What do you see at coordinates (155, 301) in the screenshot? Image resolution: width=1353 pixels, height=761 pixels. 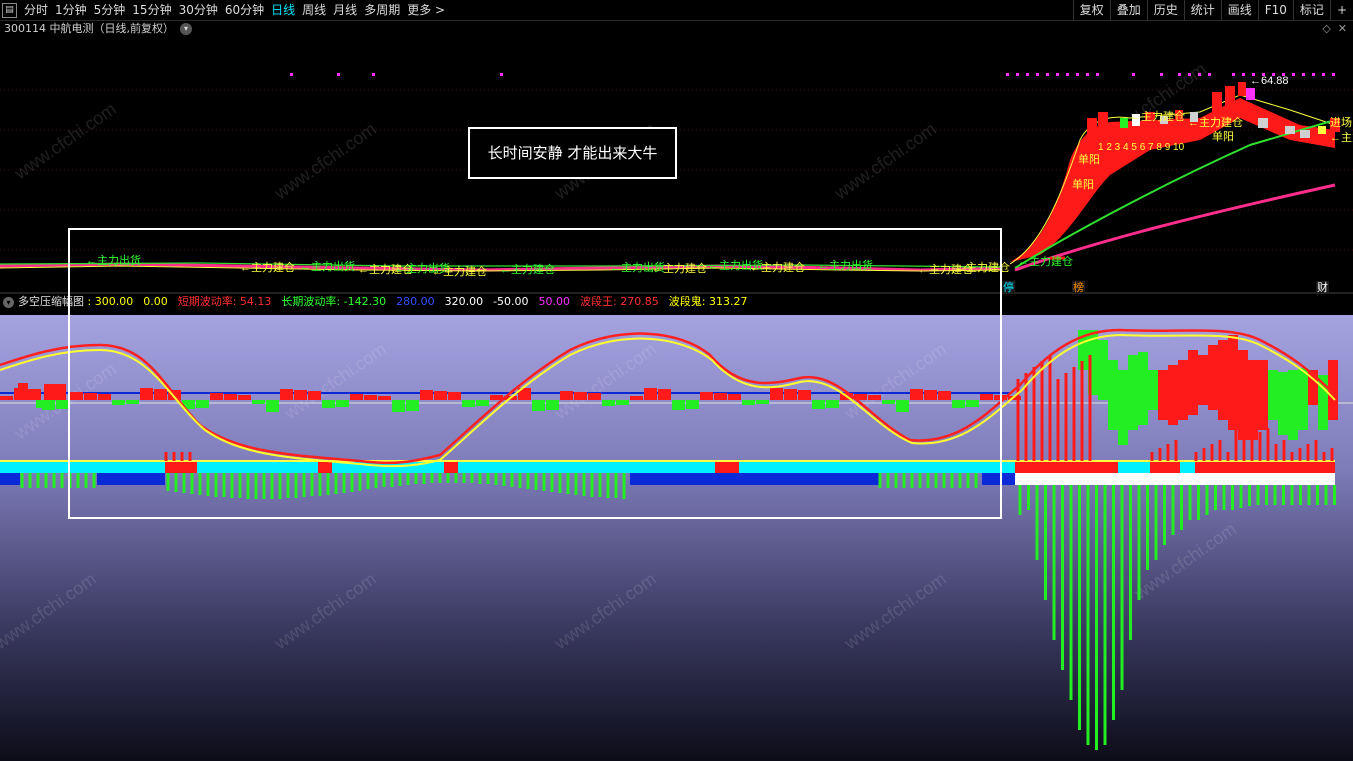 I see `indicator-value-1: 0.00` at bounding box center [155, 301].